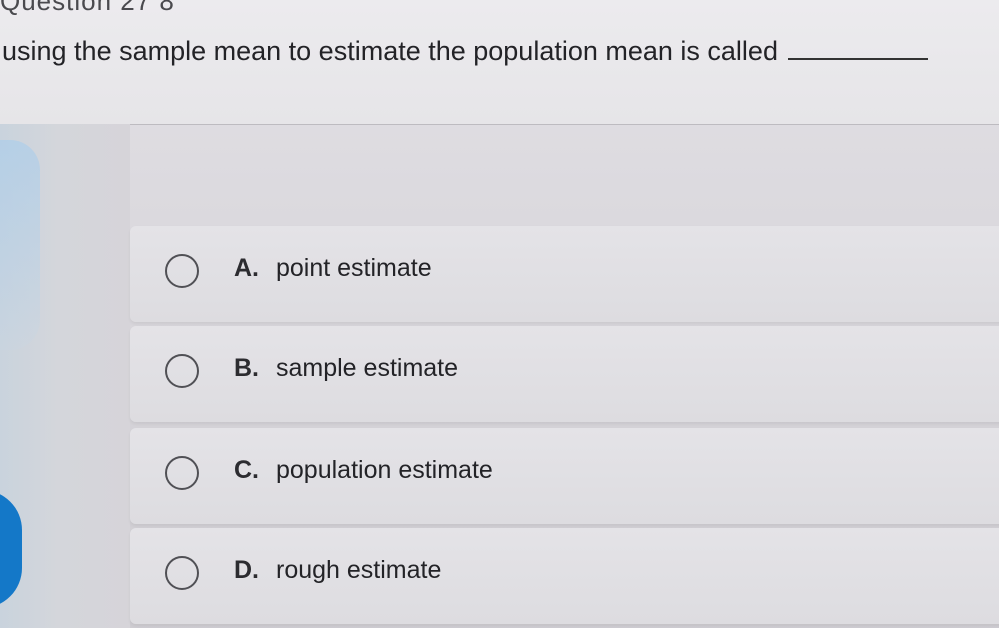  What do you see at coordinates (87, 8) in the screenshot?
I see `question-number: Question 27 8` at bounding box center [87, 8].